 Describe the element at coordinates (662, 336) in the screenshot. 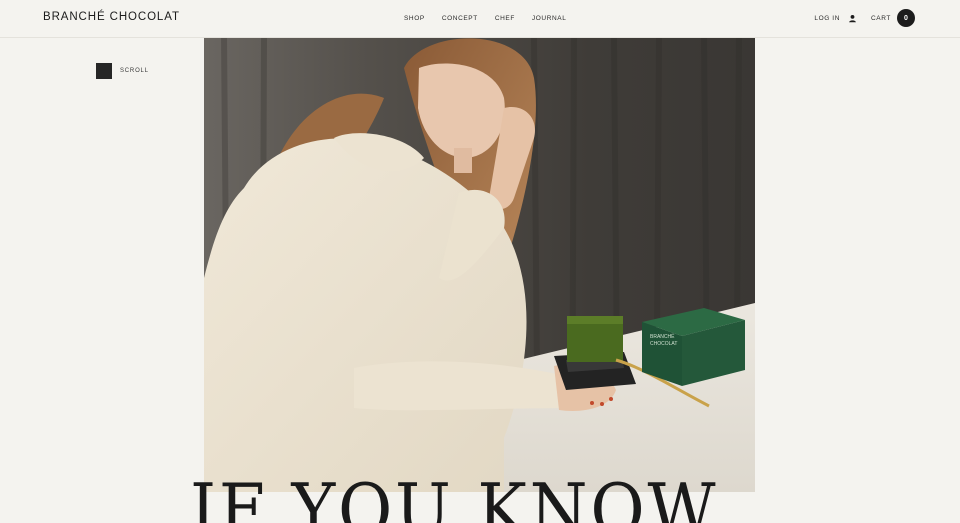

I see `package-brand-line1: BRANCHÉ` at that location.